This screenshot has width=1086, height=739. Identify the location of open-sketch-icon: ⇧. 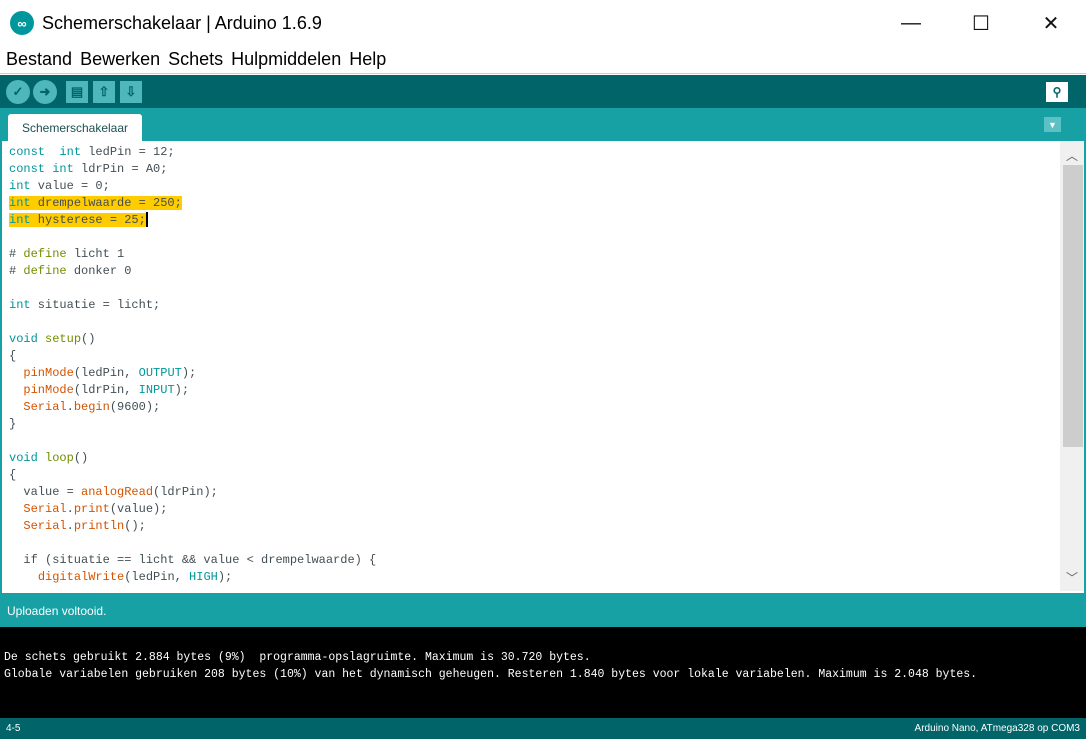
(104, 92).